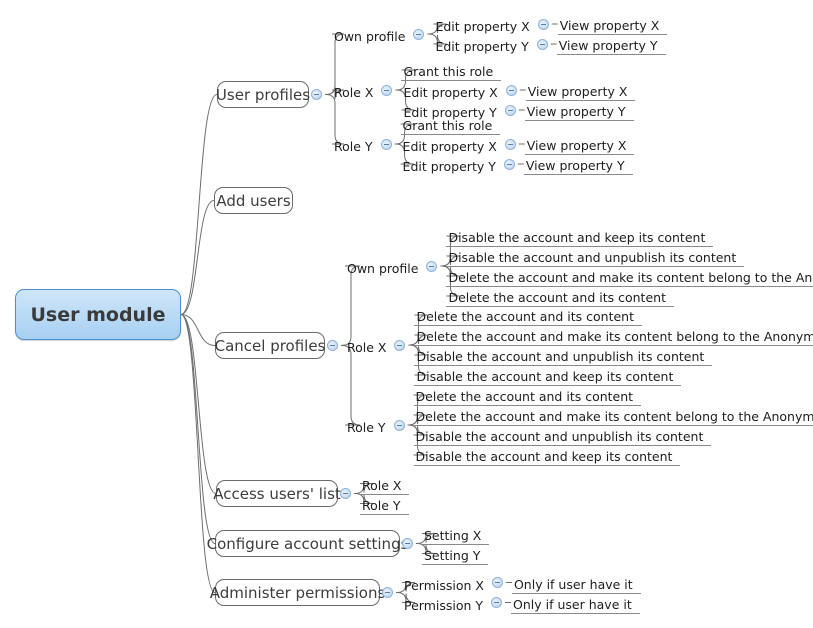 Image resolution: width=813 pixels, height=628 pixels. What do you see at coordinates (450, 124) in the screenshot?
I see `node-user-profiles-2-leaf-0: Grant this role` at bounding box center [450, 124].